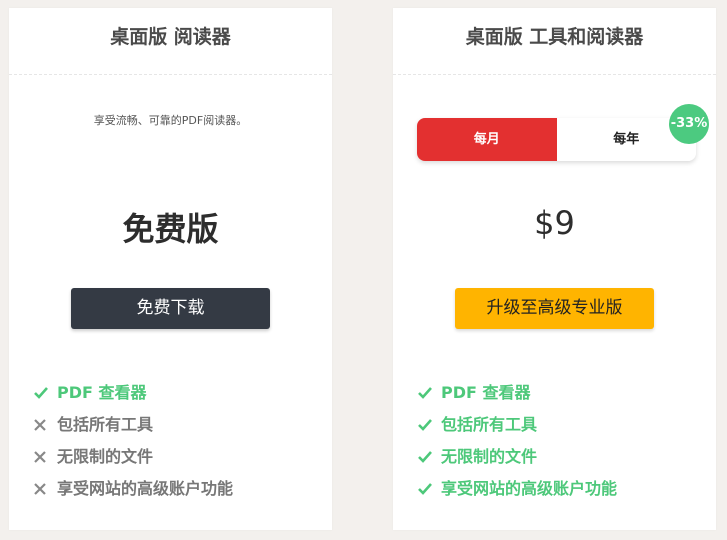 Image resolution: width=727 pixels, height=540 pixels. I want to click on toggle-monthly: 每月, so click(487, 139).